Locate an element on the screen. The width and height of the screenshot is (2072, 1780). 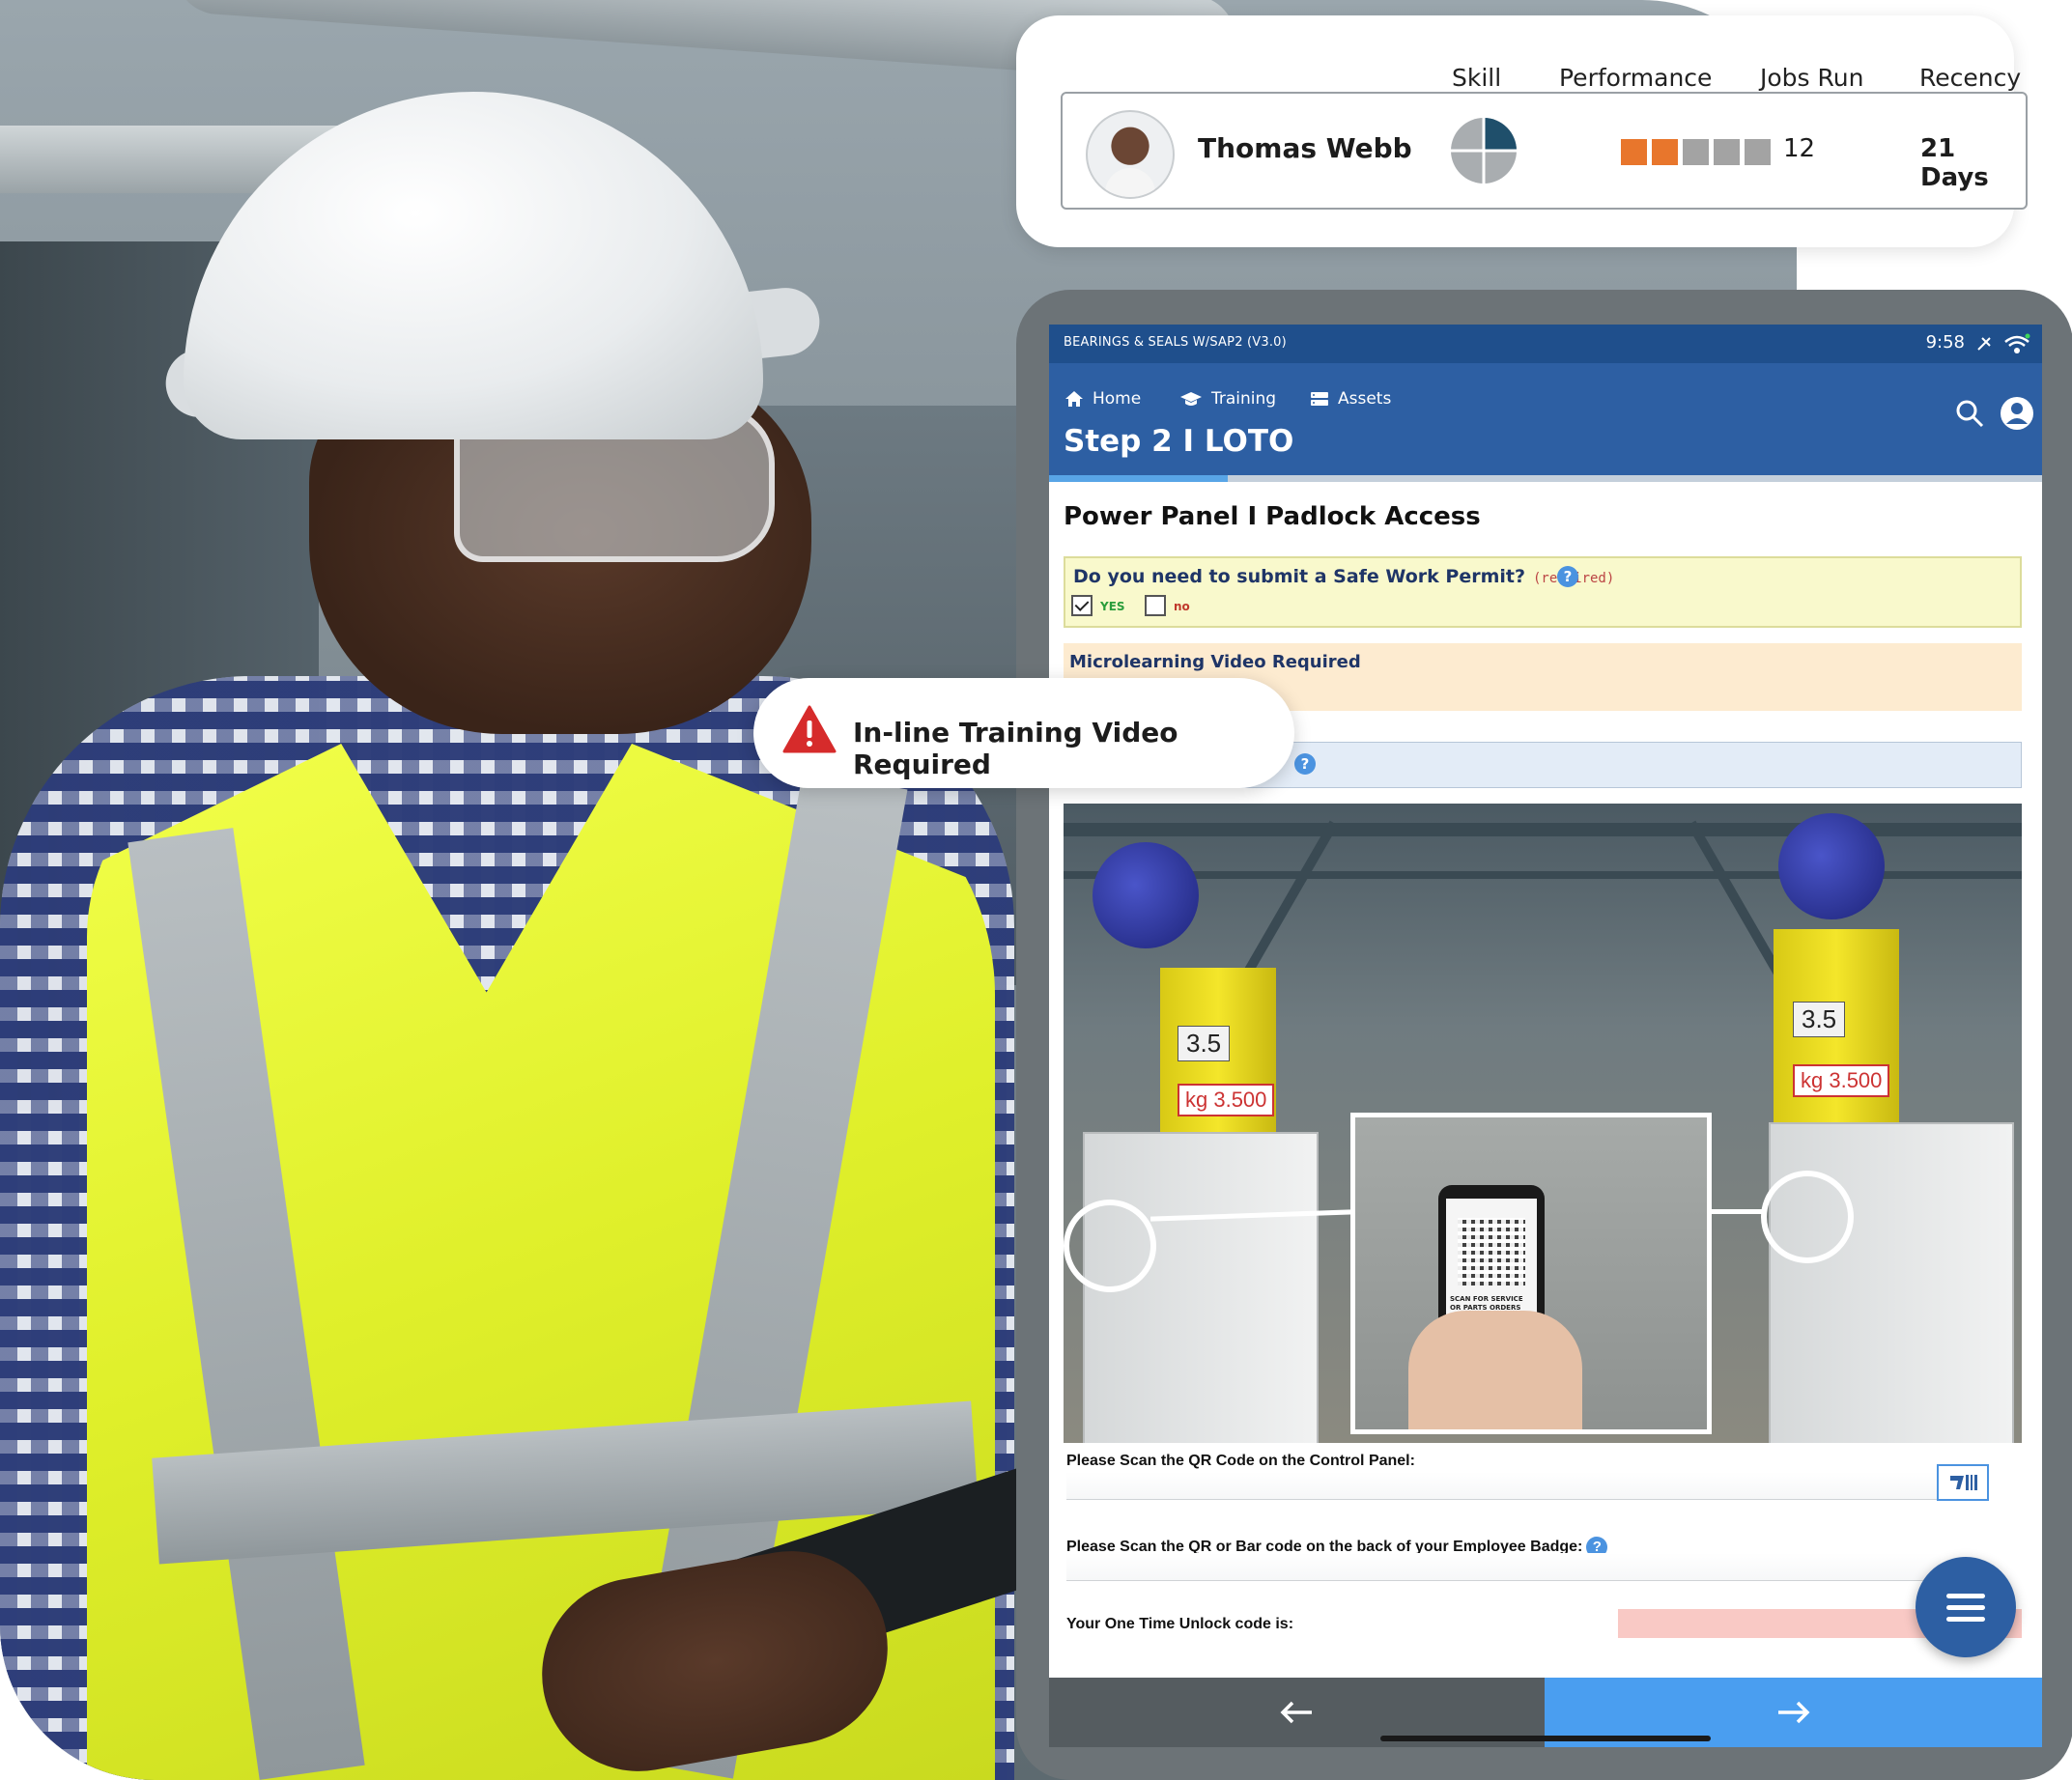
worker-name: Thomas Webb is located at coordinates (1305, 148).